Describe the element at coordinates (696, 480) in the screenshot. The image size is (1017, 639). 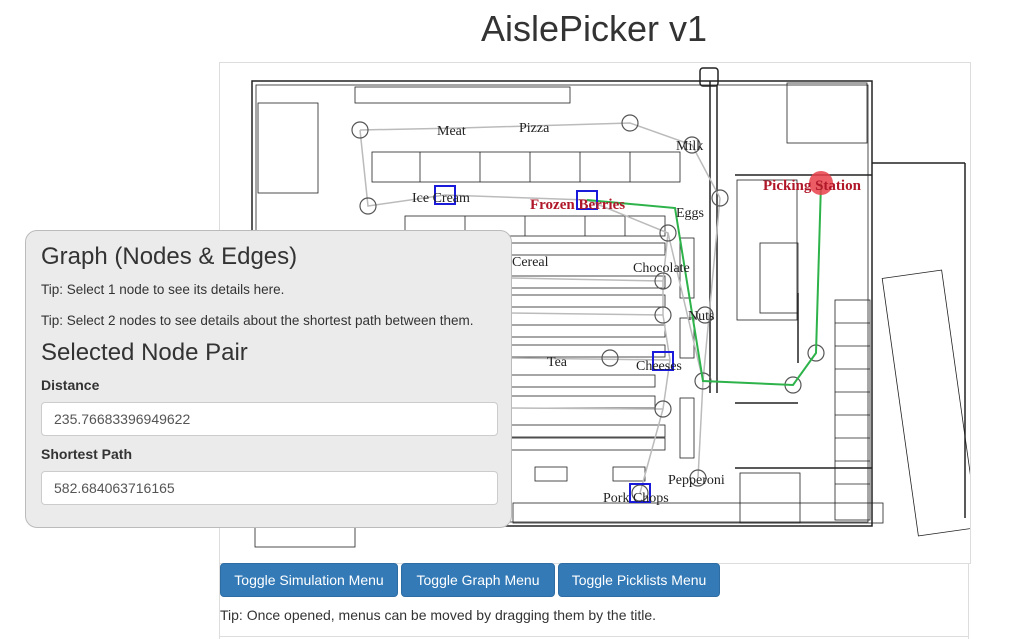
I see `label-pepperoni: Pepperoni` at that location.